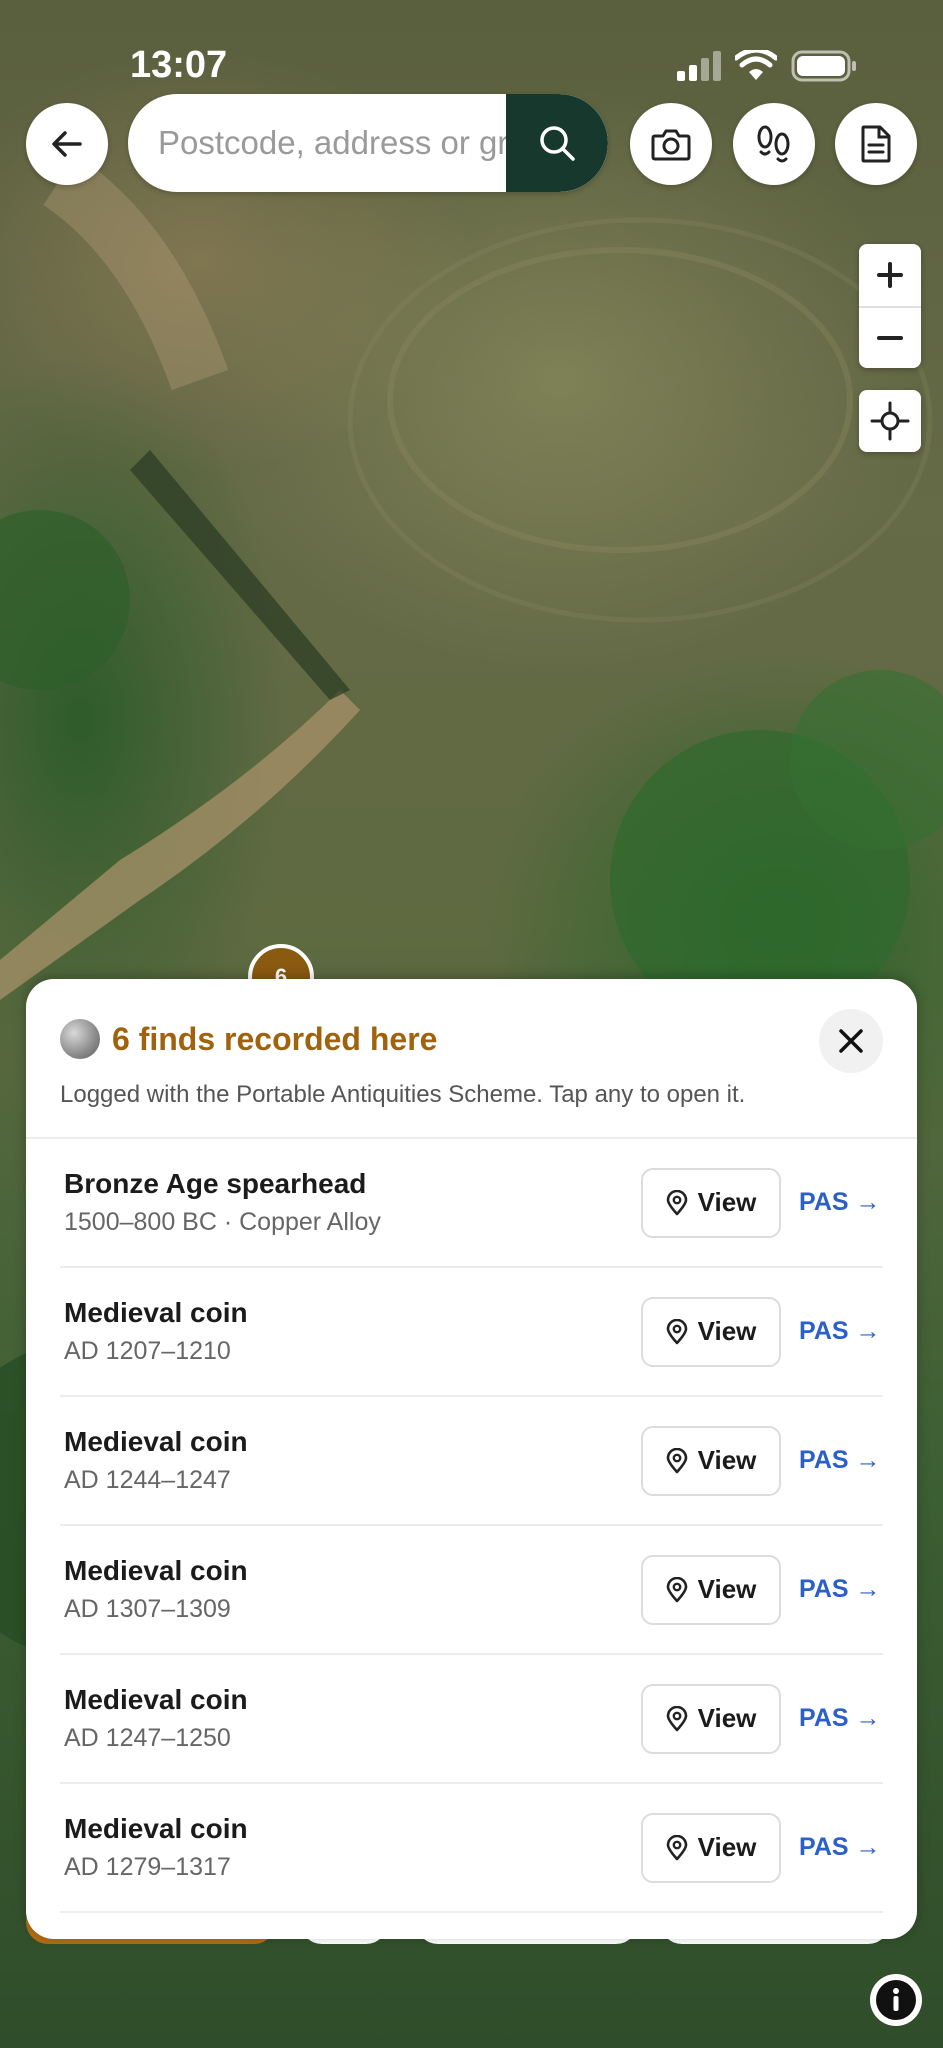 The height and width of the screenshot is (2048, 943). I want to click on arrow-left-icon, so click(67, 144).